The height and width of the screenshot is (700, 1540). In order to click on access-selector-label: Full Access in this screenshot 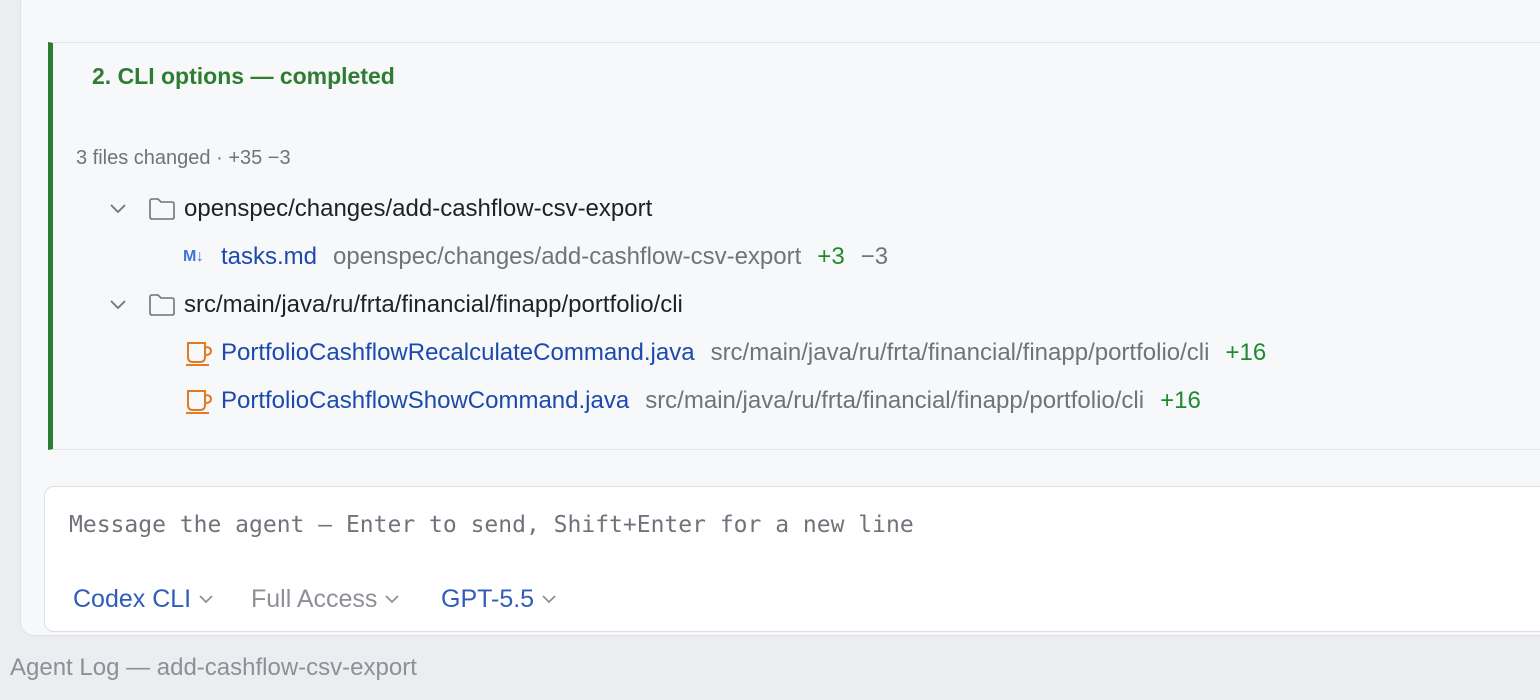, I will do `click(314, 599)`.